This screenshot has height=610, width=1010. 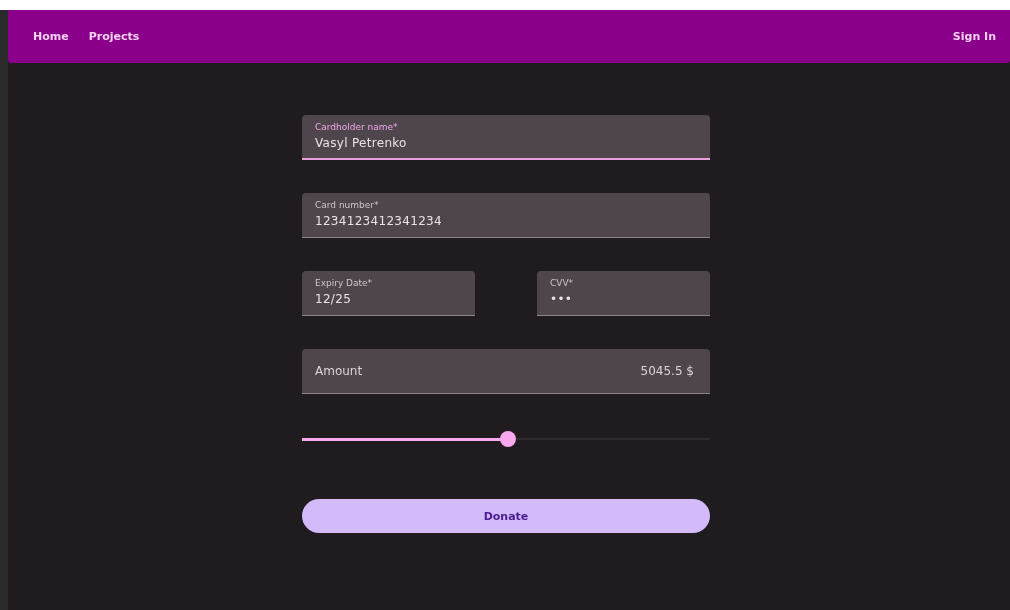 I want to click on field-label: Amount, so click(x=339, y=371).